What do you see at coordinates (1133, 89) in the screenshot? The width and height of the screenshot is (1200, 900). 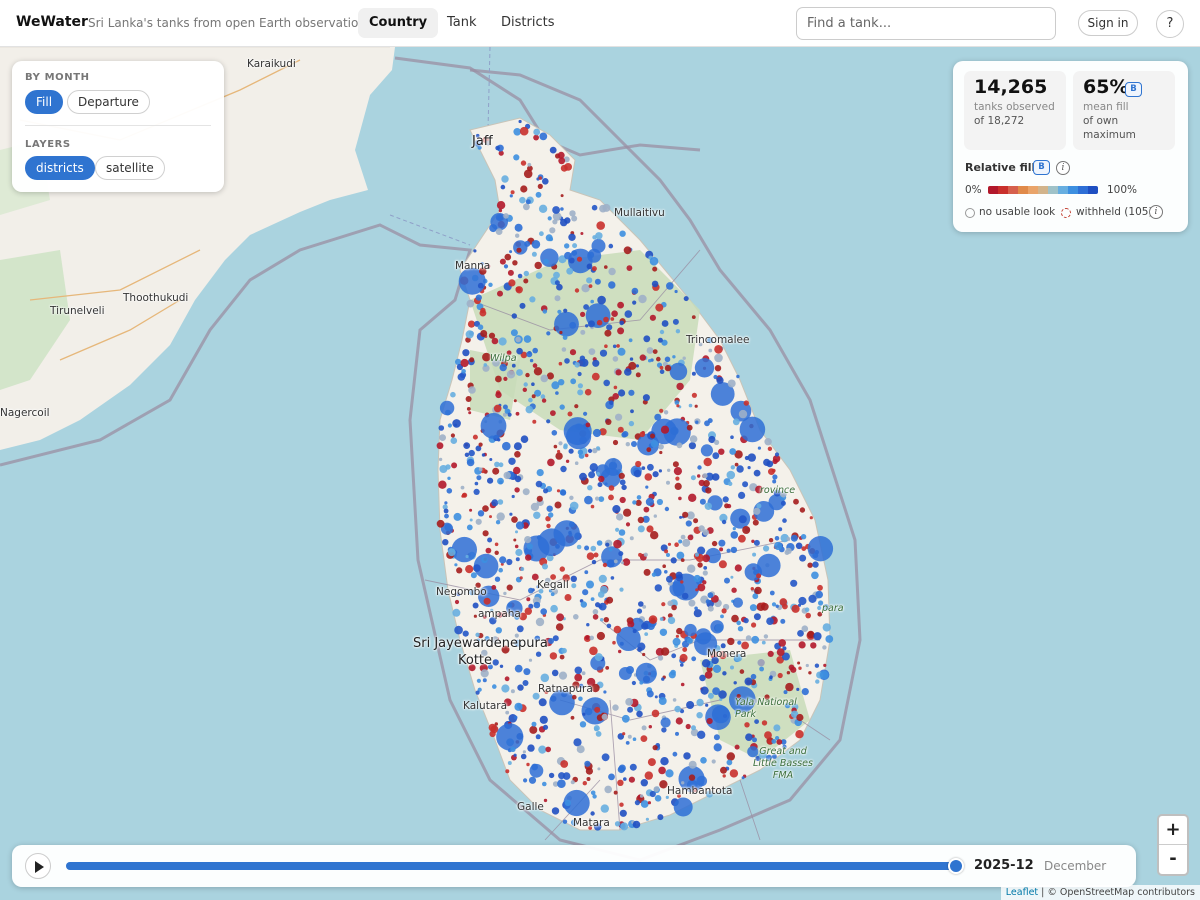 I see `mean-fill-badge: B` at bounding box center [1133, 89].